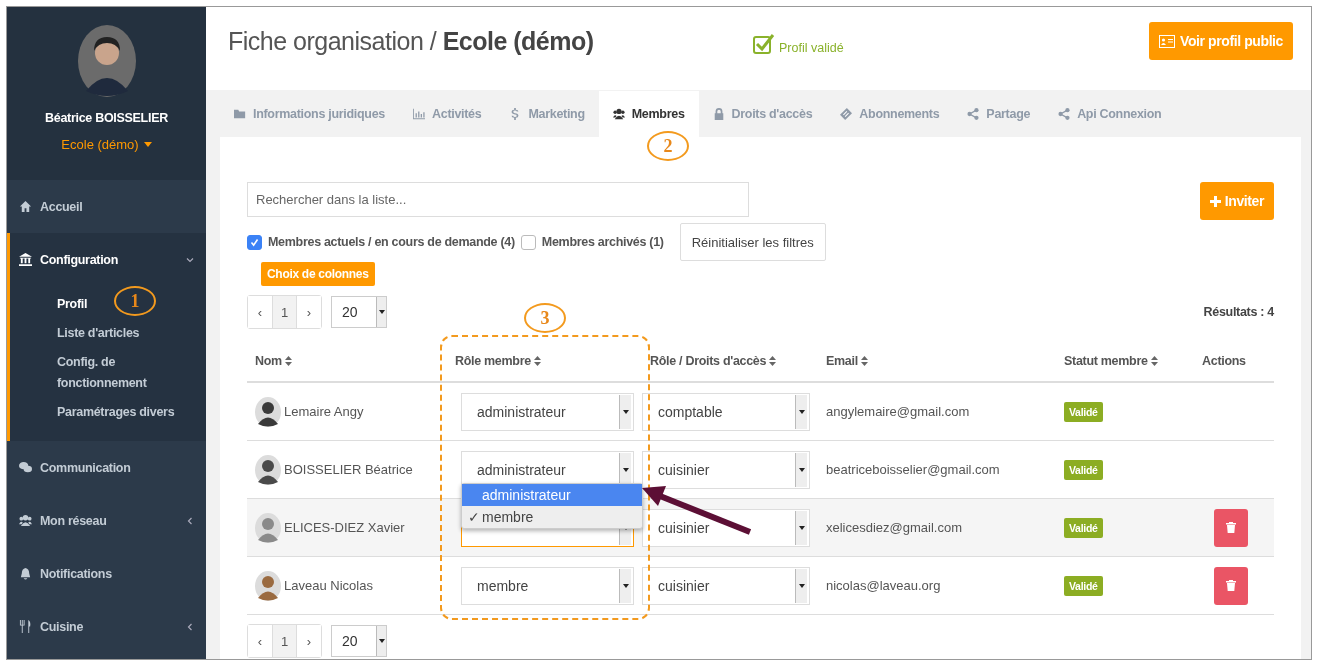 The height and width of the screenshot is (667, 1318). I want to click on column-header: Nom, so click(268, 361).